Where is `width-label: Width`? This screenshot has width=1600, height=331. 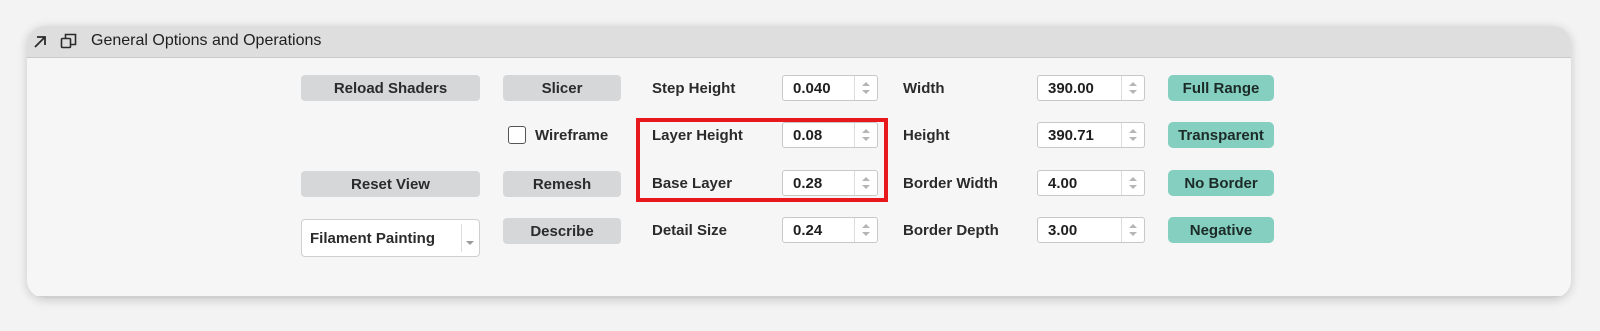 width-label: Width is located at coordinates (924, 88).